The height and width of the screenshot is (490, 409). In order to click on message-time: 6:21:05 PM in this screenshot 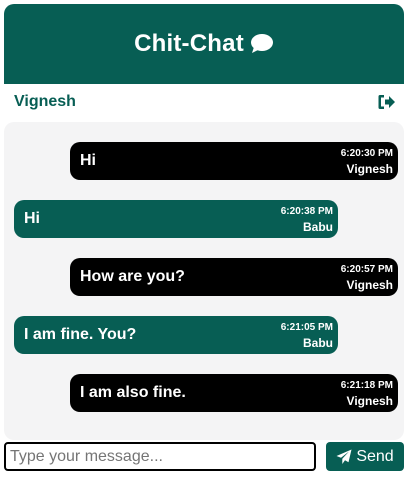, I will do `click(306, 327)`.